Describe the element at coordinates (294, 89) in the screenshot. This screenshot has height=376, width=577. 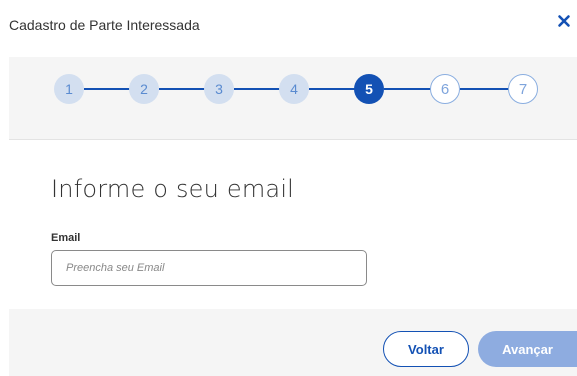
I see `step-4: 4` at that location.